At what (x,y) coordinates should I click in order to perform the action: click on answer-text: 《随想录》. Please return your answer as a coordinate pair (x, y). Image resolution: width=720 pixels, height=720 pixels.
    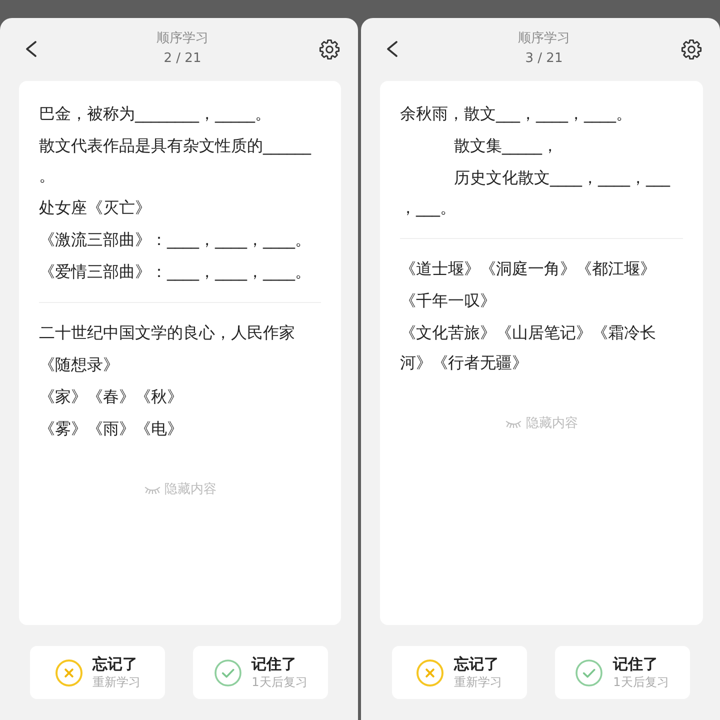
    Looking at the image, I should click on (79, 365).